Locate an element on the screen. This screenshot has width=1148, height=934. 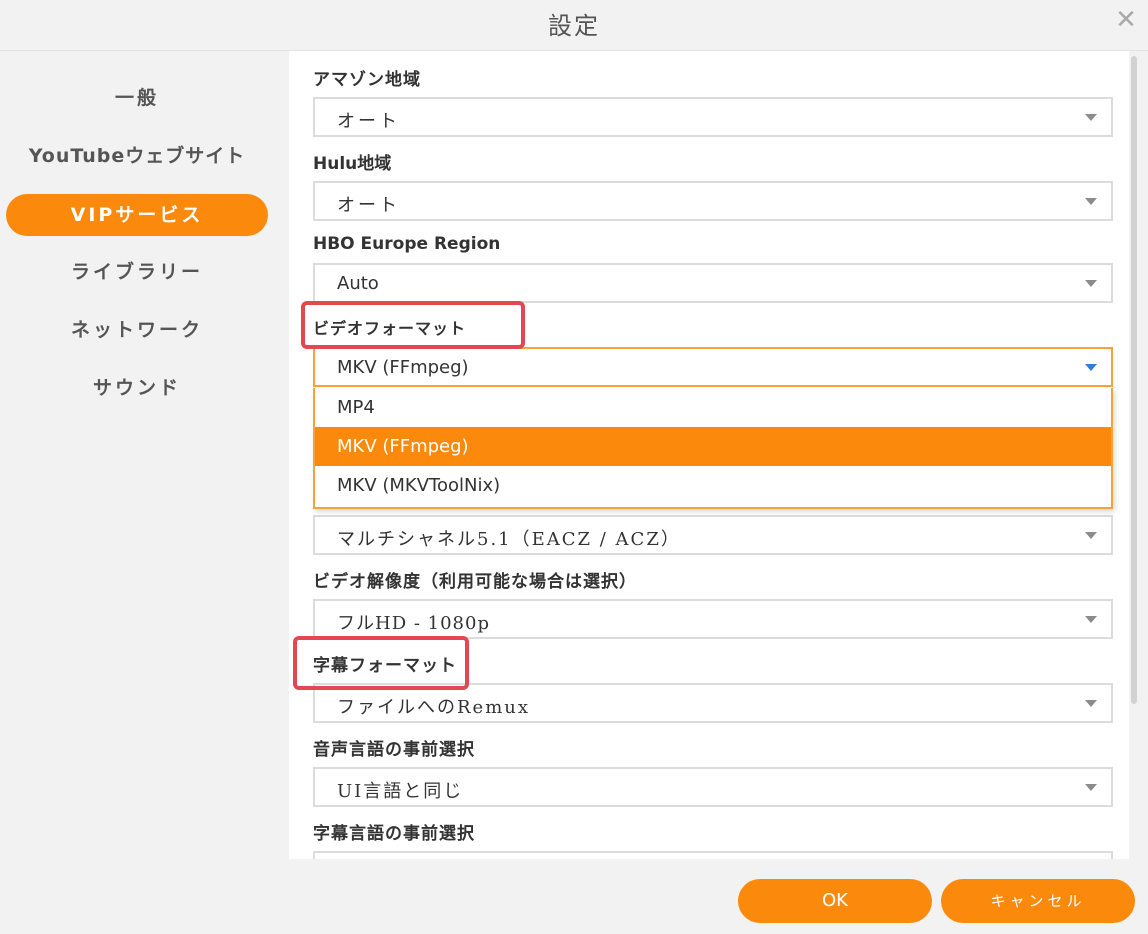
hbo-region-value: Auto is located at coordinates (358, 283).